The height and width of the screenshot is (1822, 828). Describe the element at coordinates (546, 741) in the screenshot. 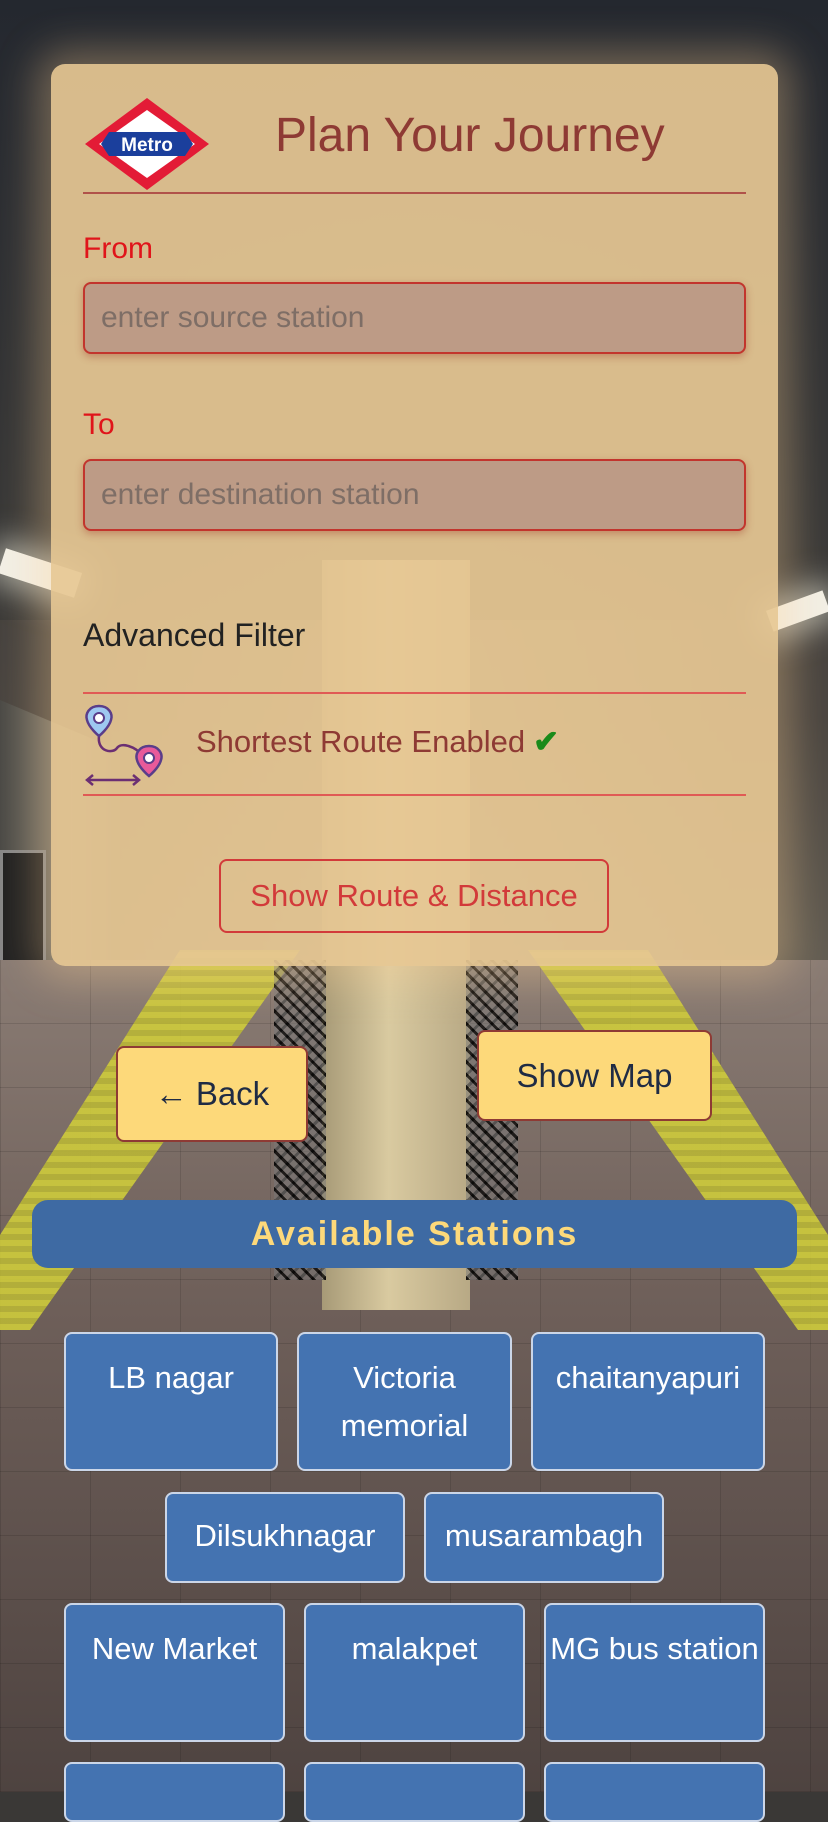

I see `check-icon: ✔` at that location.